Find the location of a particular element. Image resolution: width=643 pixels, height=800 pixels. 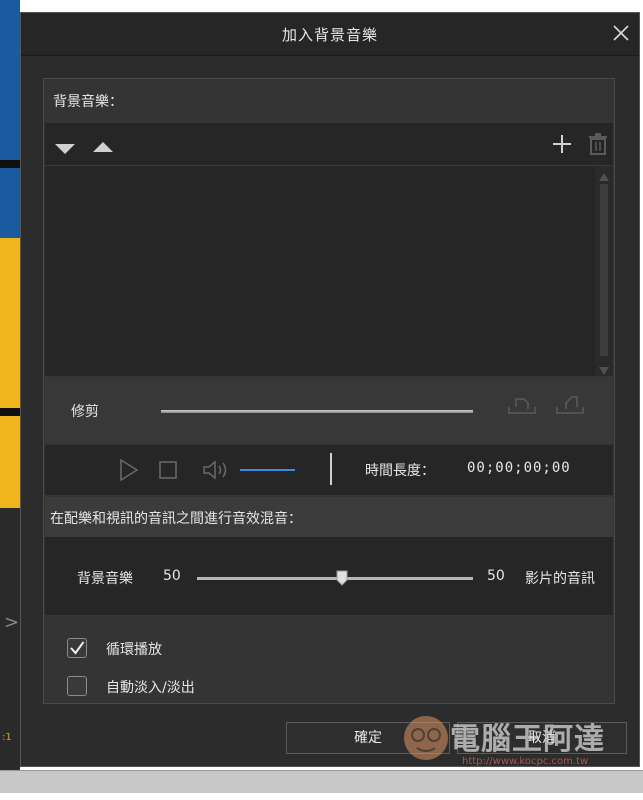

mix-header: 在配樂和視訊的音訊之間進行音效混音： is located at coordinates (329, 517).